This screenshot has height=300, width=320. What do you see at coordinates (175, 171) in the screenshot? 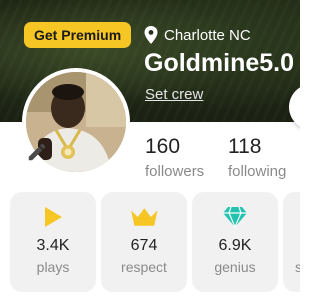
I see `followers-label: followers` at bounding box center [175, 171].